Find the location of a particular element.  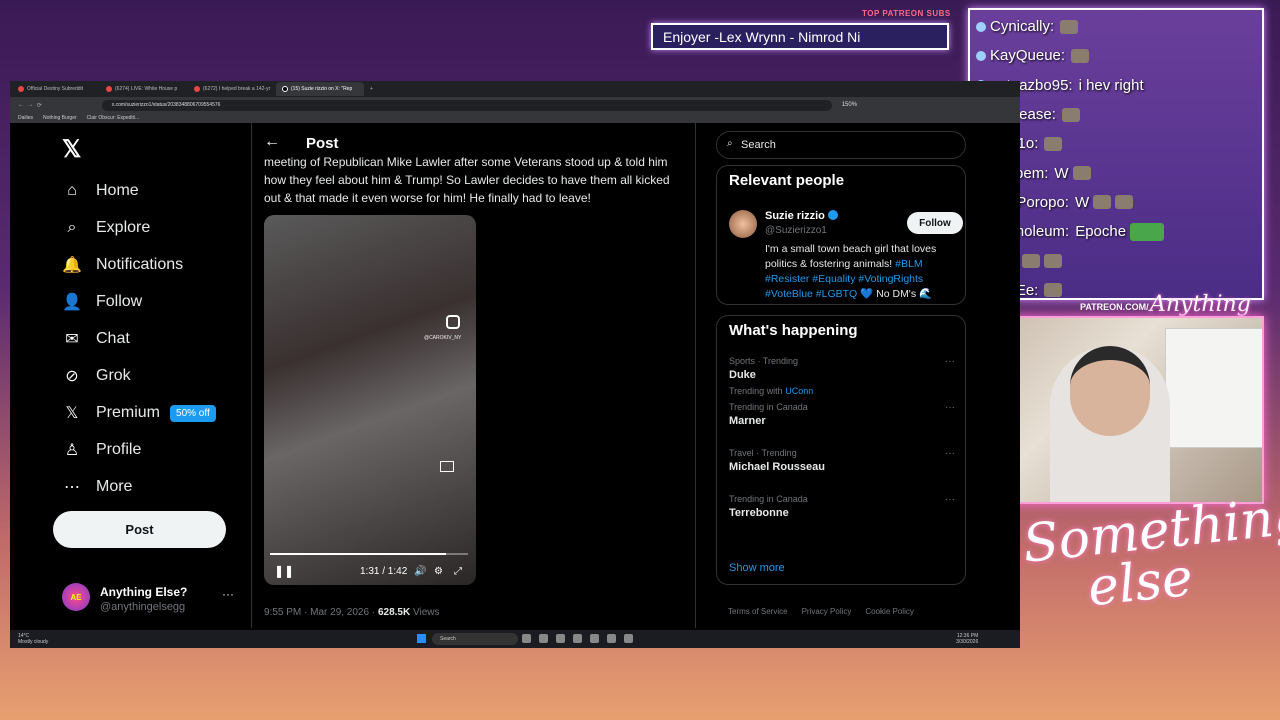

trend-item: Trending in Canada Marner ··· is located at coordinates (844, 414).